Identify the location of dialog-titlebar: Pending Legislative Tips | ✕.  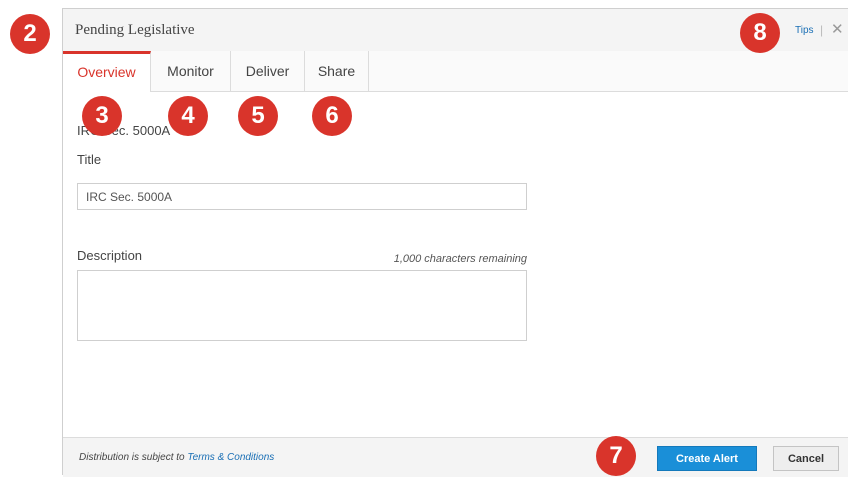
(455, 30).